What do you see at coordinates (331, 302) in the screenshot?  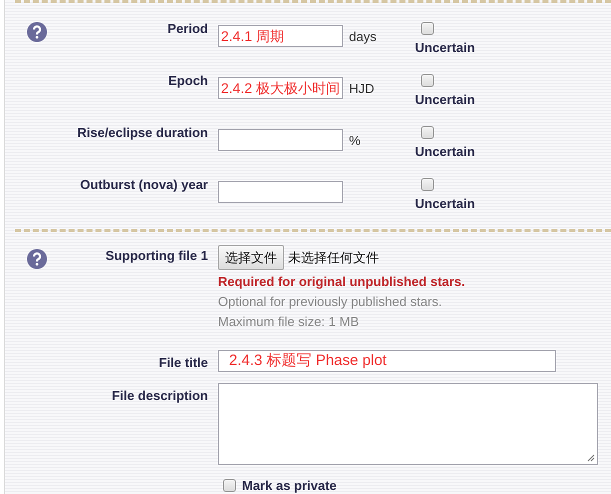 I see `help-text: Optional for previously published stars.` at bounding box center [331, 302].